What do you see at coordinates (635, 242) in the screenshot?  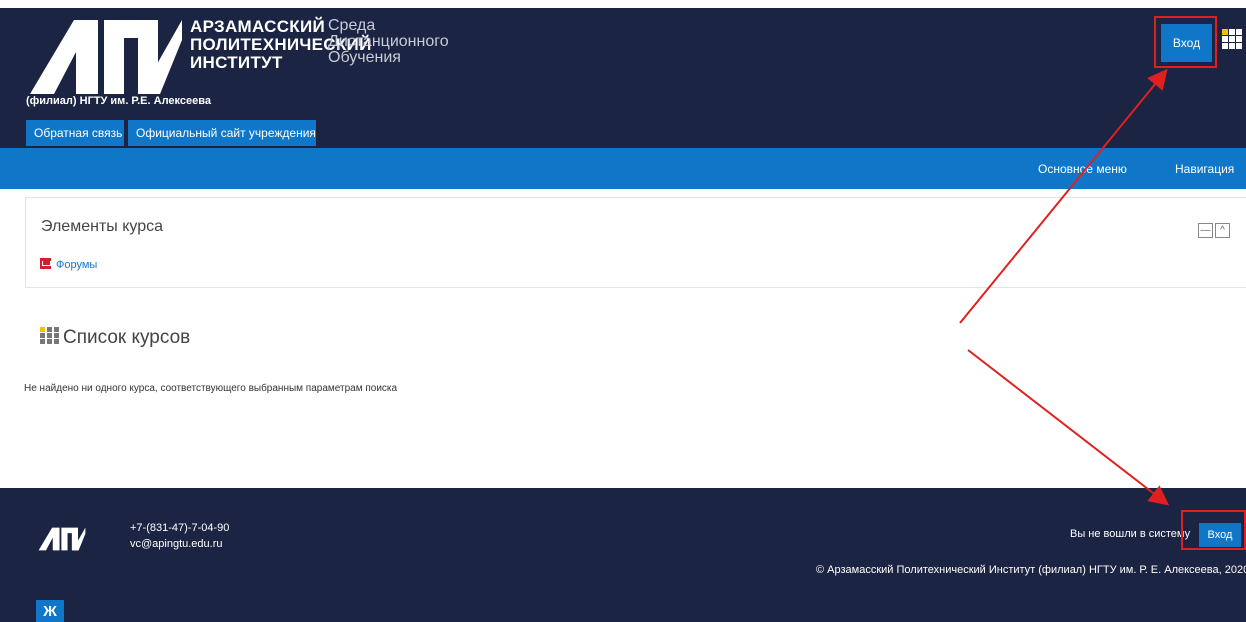 I see `course-elements-block: Элементы курса Форумы — ^` at bounding box center [635, 242].